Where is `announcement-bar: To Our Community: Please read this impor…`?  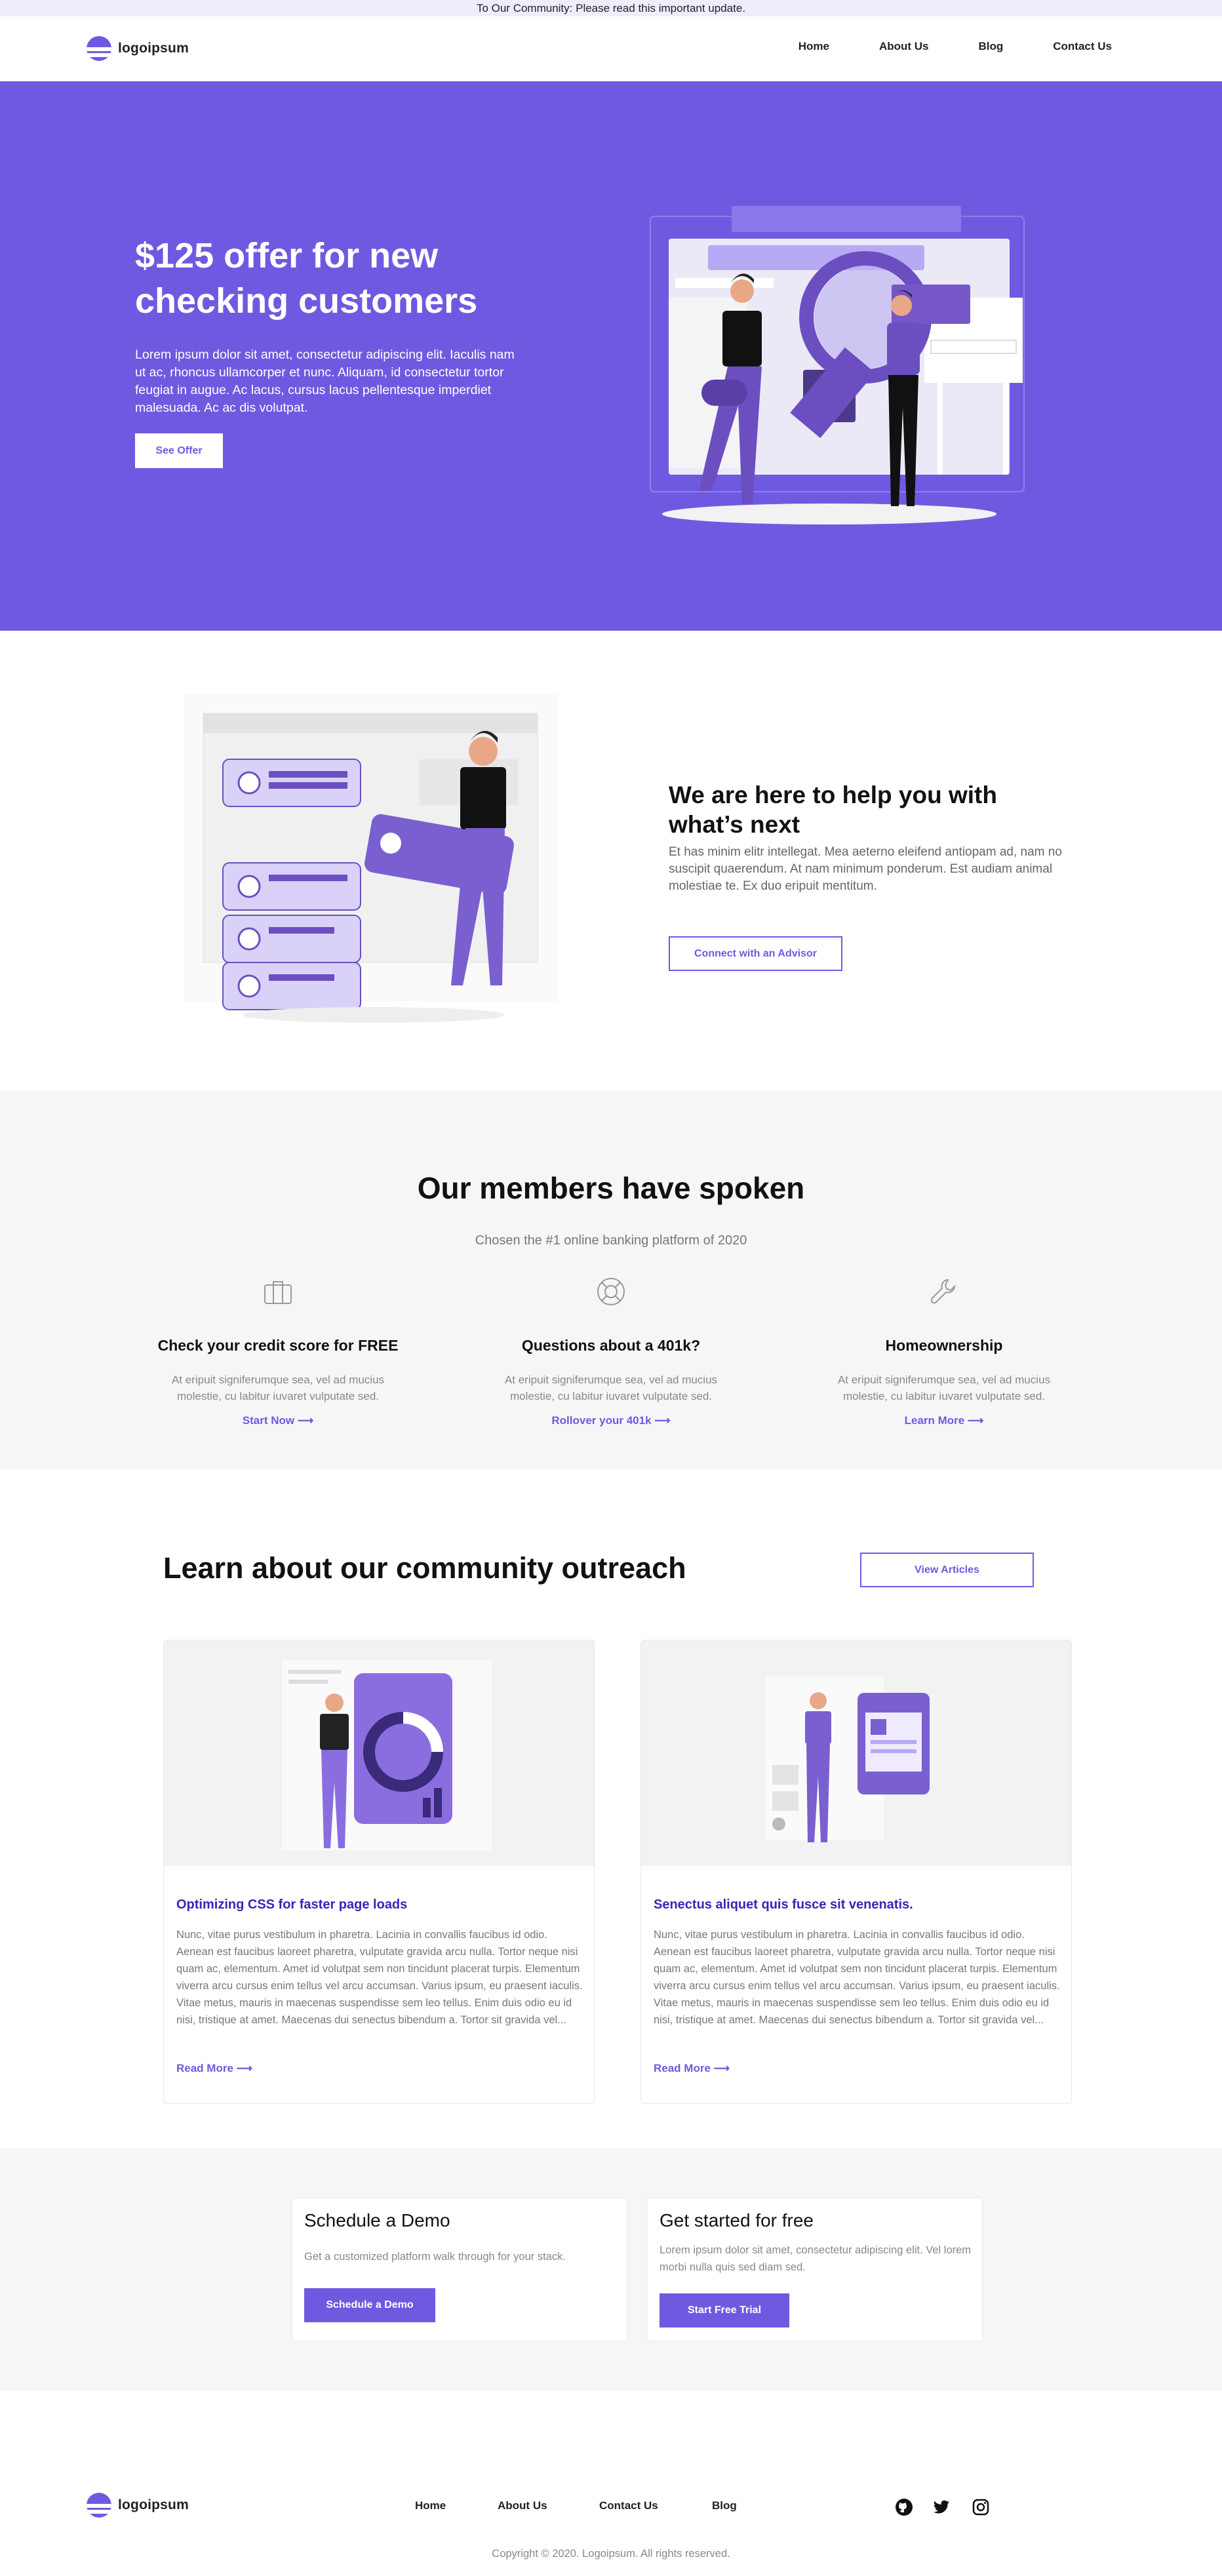
announcement-bar: To Our Community: Please read this impor… is located at coordinates (611, 8).